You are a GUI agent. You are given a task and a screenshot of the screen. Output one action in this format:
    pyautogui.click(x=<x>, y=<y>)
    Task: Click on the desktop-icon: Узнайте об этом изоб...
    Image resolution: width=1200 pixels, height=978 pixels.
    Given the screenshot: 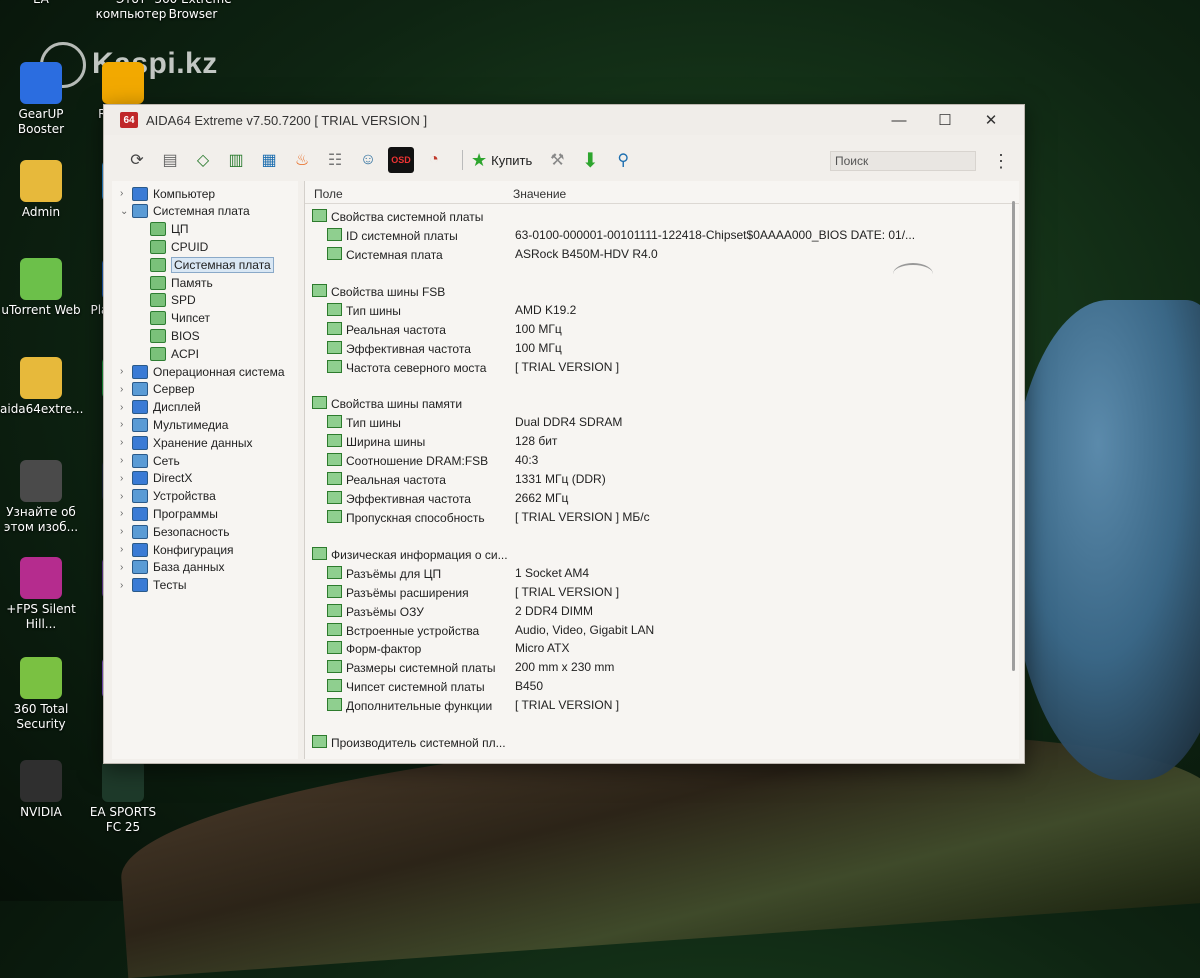 What is the action you would take?
    pyautogui.click(x=41, y=497)
    